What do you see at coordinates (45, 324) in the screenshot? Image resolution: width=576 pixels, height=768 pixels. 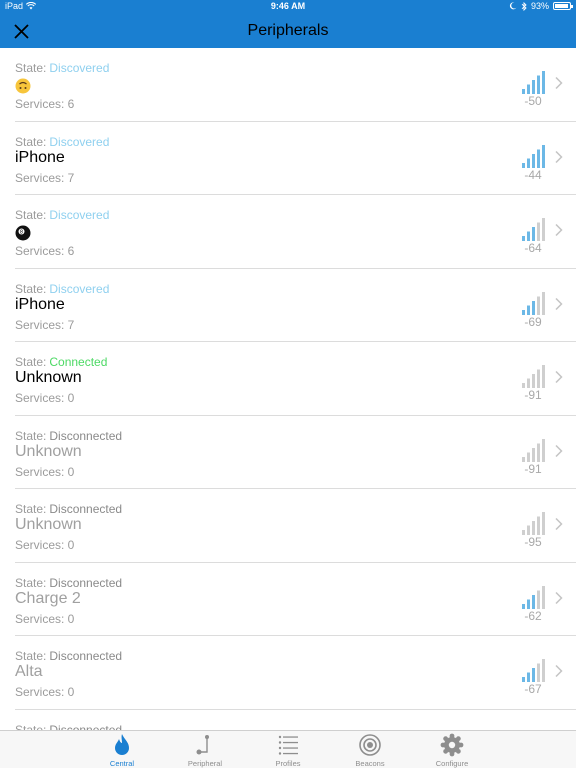 I see `services-line: Services: 7` at bounding box center [45, 324].